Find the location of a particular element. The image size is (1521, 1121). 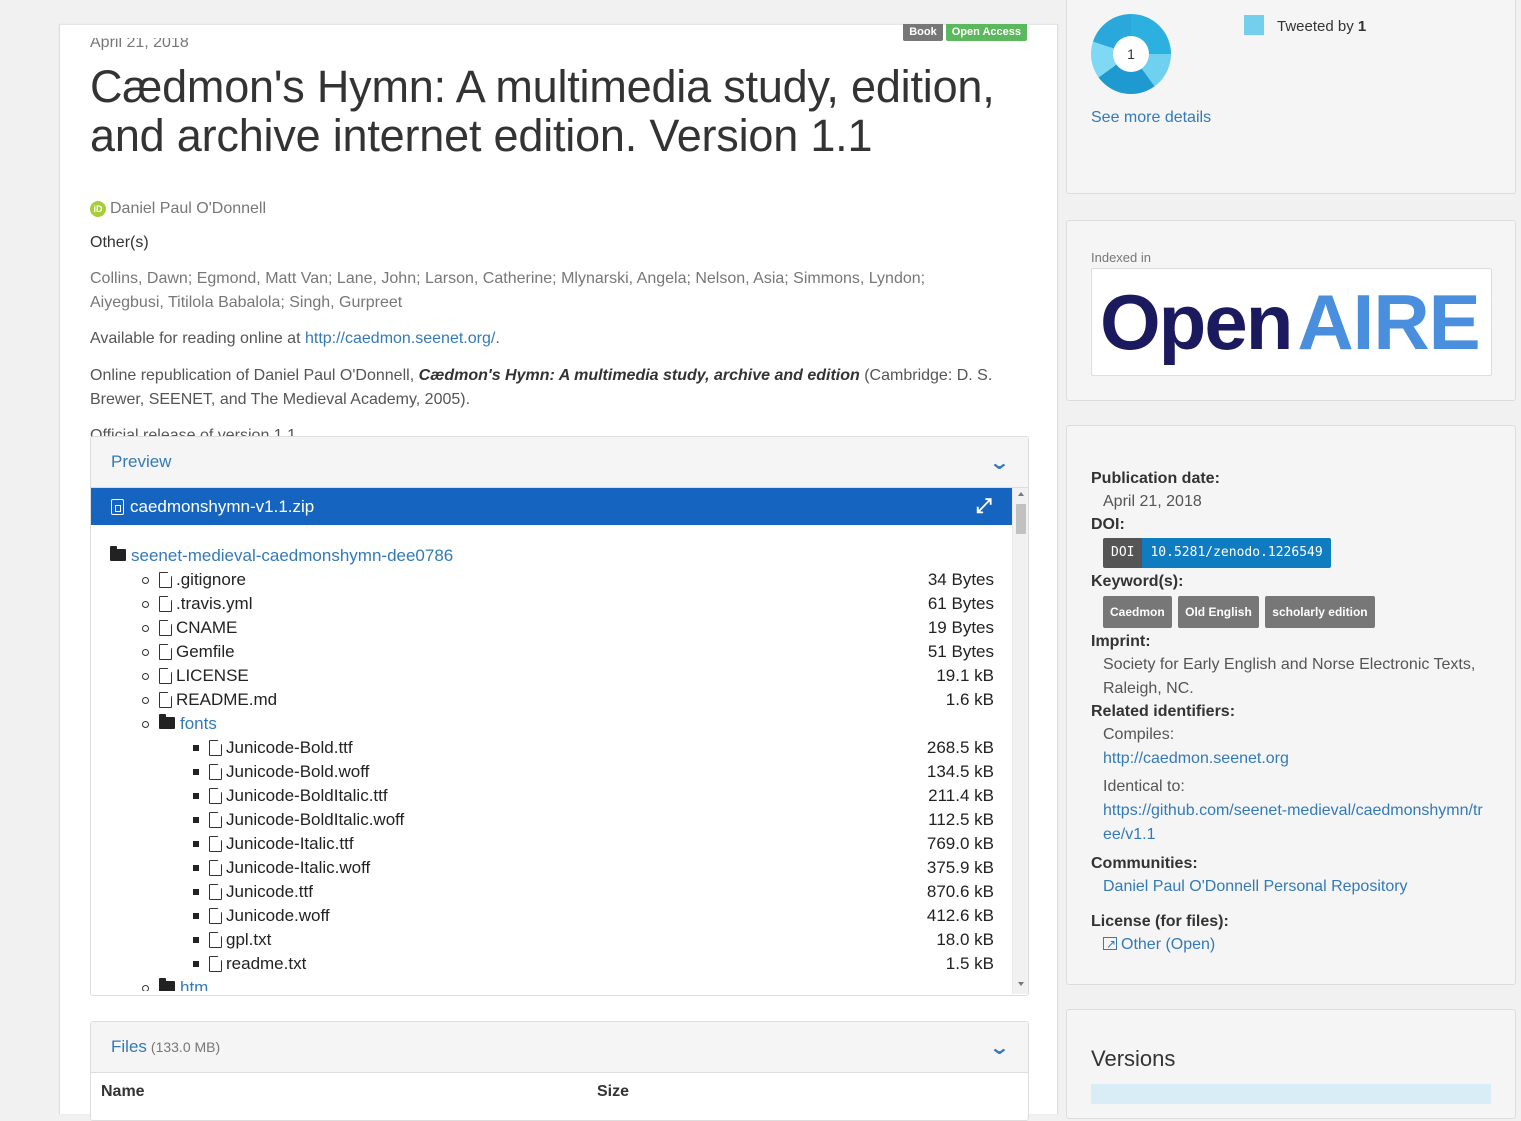

others-label: Other(s) is located at coordinates (119, 242).